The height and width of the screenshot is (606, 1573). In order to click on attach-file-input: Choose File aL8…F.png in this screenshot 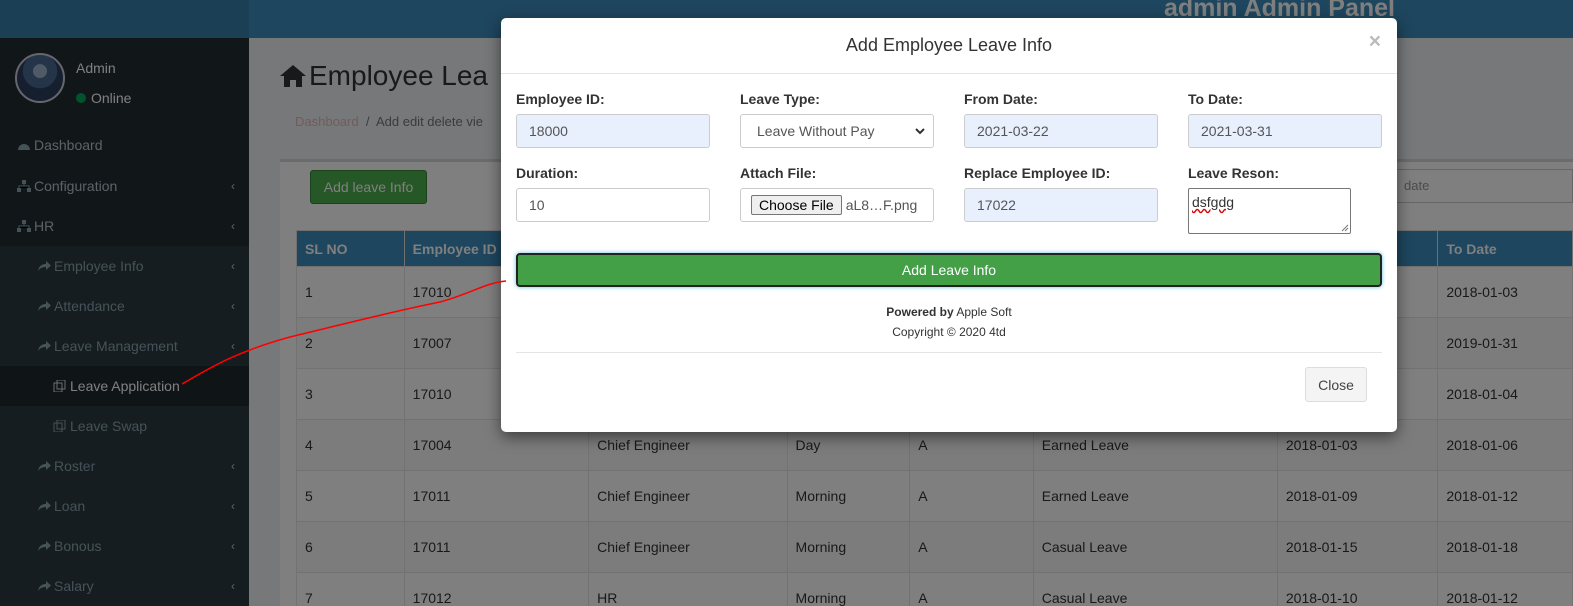, I will do `click(837, 205)`.